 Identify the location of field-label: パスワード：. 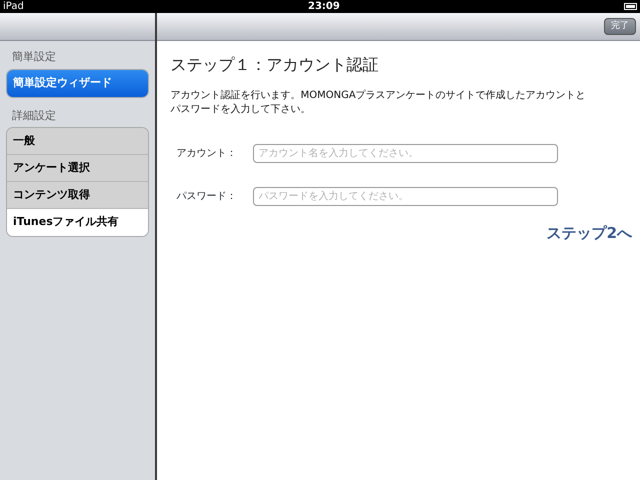
(207, 197).